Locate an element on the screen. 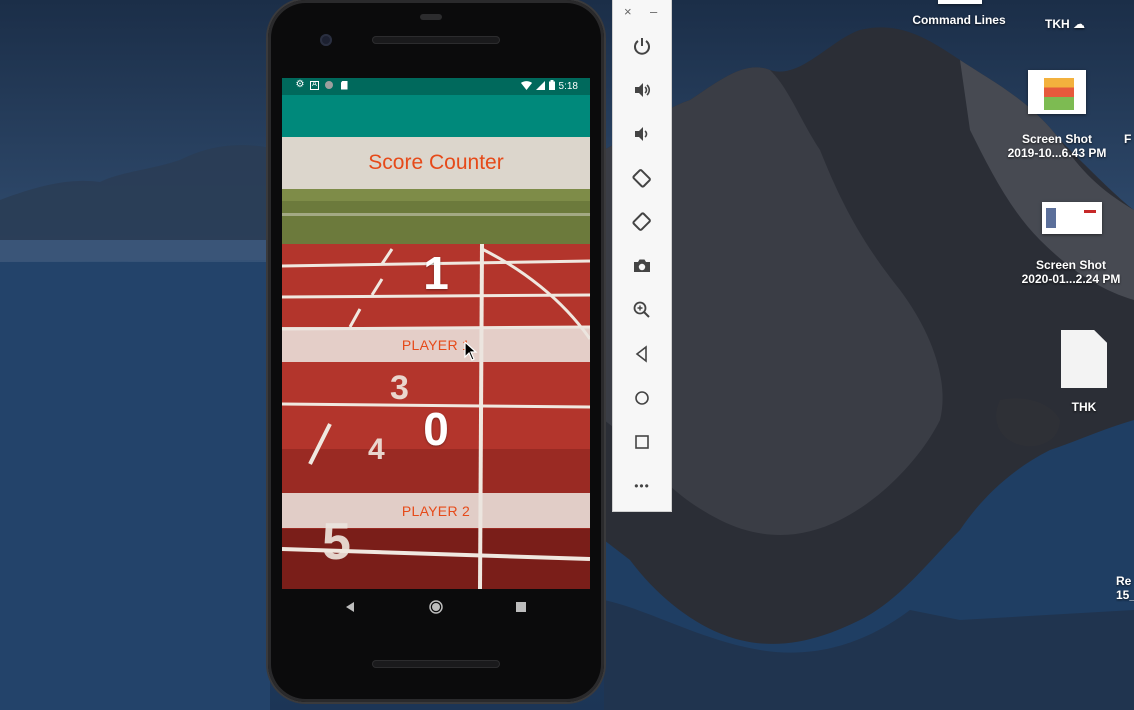 The height and width of the screenshot is (710, 1134). phone-top-notch is located at coordinates (431, 17).